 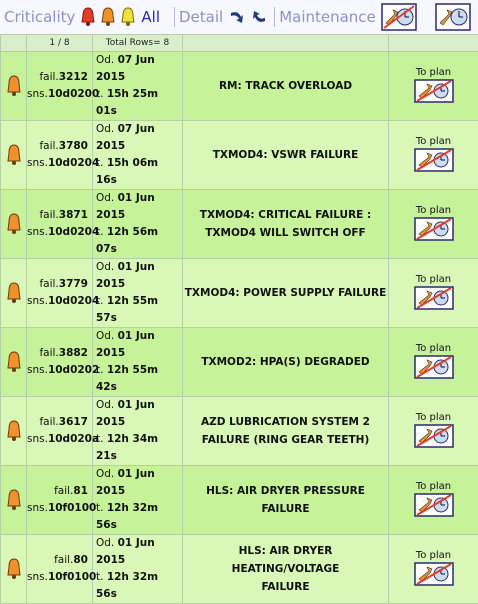 I want to click on expand-arrow-icon, so click(x=237, y=17).